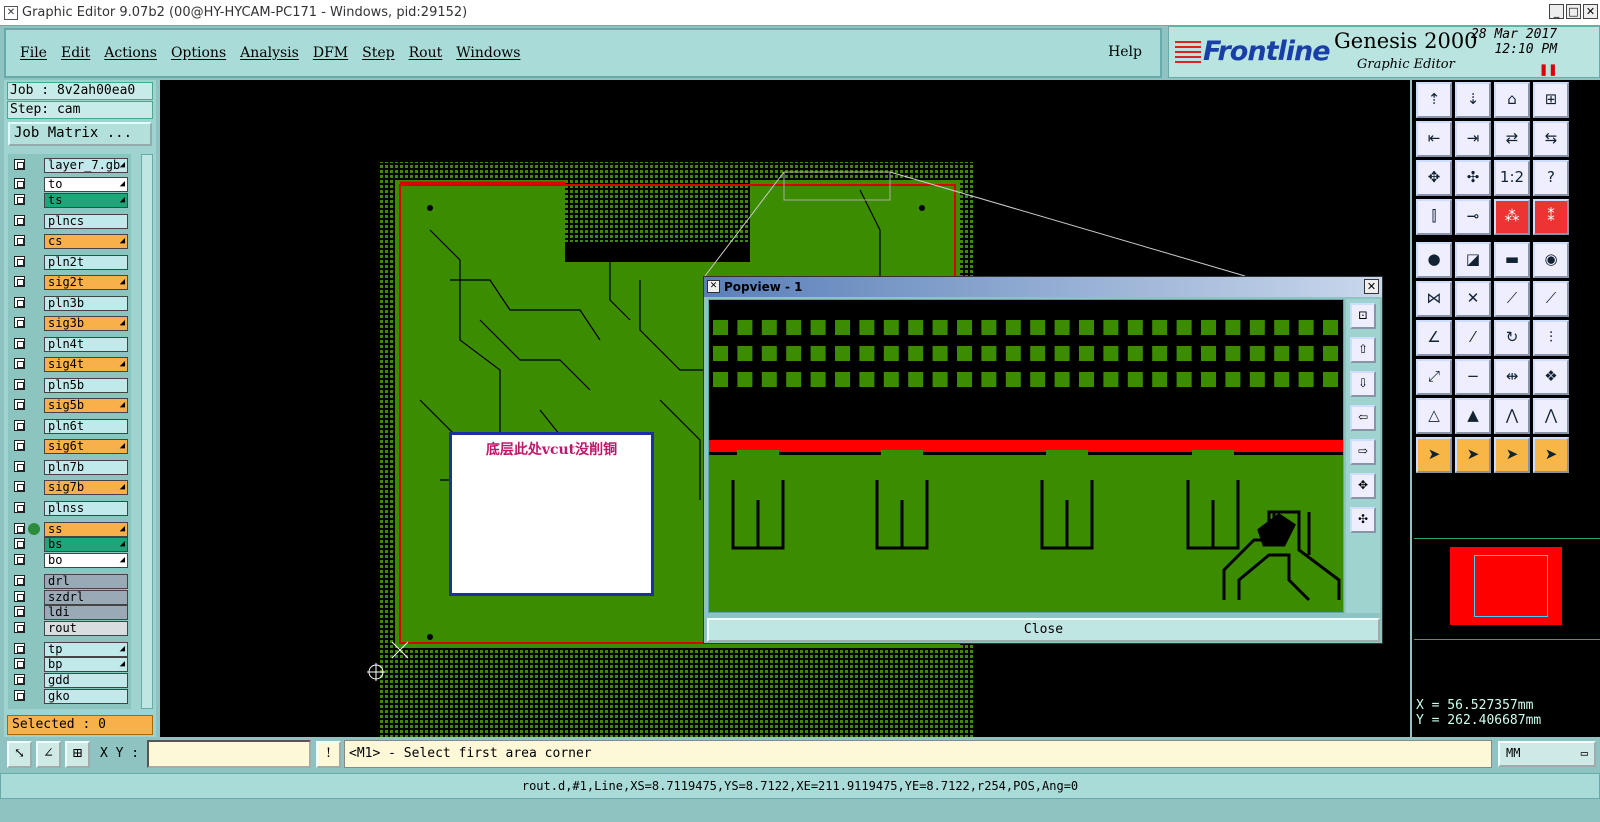 This screenshot has height=822, width=1600. I want to click on triangle-icon: △, so click(1434, 416).